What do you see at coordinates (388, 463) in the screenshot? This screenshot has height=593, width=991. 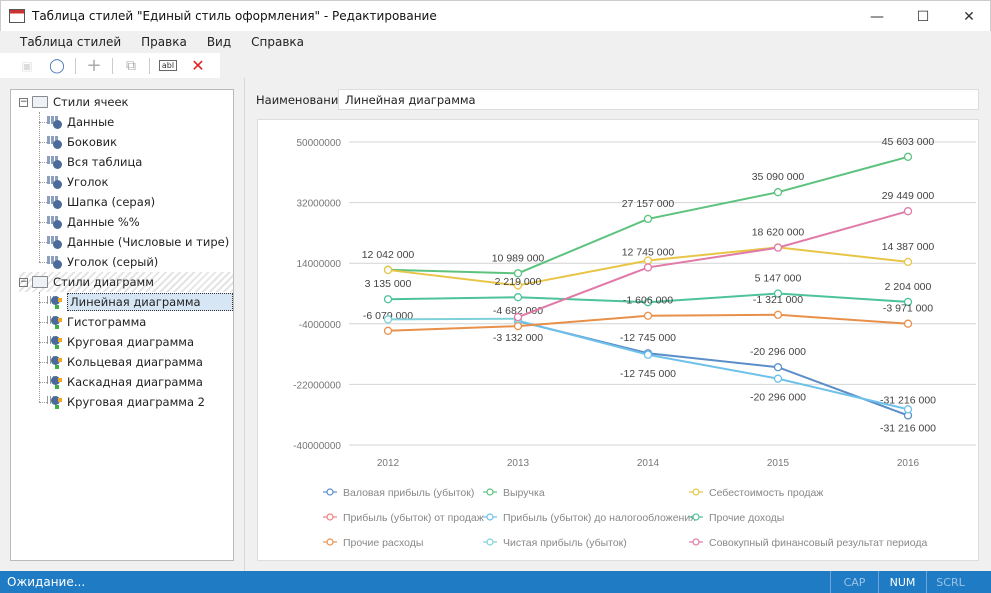 I see `x-tick-label: 2012` at bounding box center [388, 463].